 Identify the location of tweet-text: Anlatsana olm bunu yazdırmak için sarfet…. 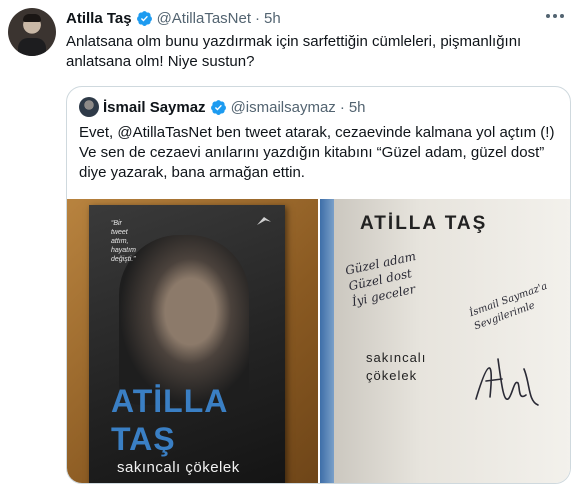
(316, 52).